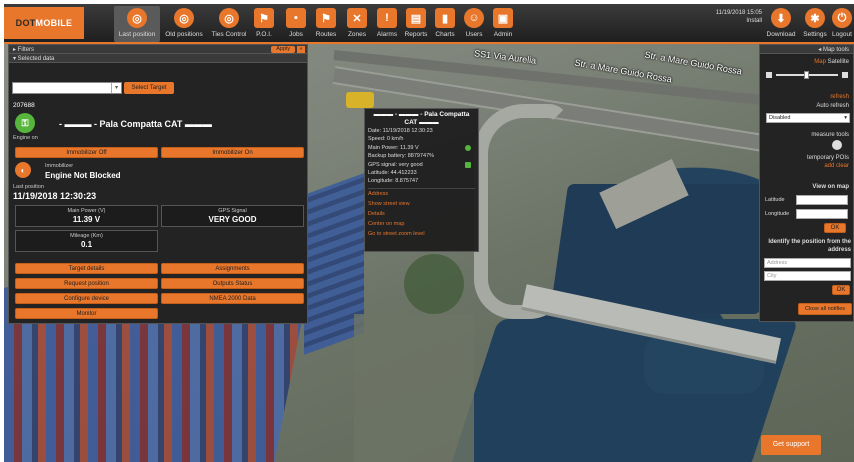 The width and height of the screenshot is (854, 462). I want to click on nav-old-positions: ◎ Old positions, so click(184, 24).